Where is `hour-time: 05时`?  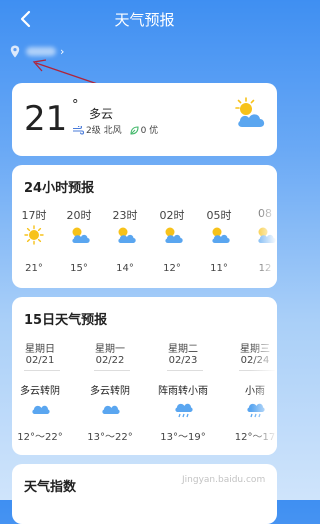
hour-time: 05时 is located at coordinates (219, 215).